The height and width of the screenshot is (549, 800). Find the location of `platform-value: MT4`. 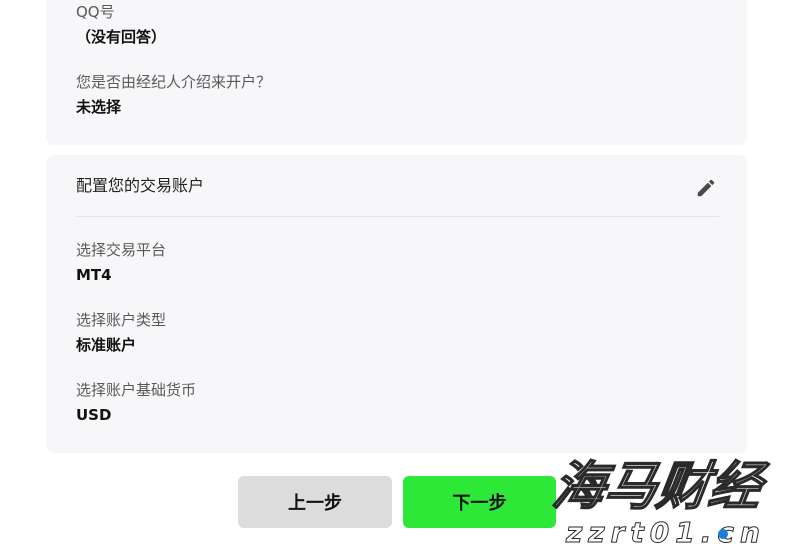

platform-value: MT4 is located at coordinates (94, 275).